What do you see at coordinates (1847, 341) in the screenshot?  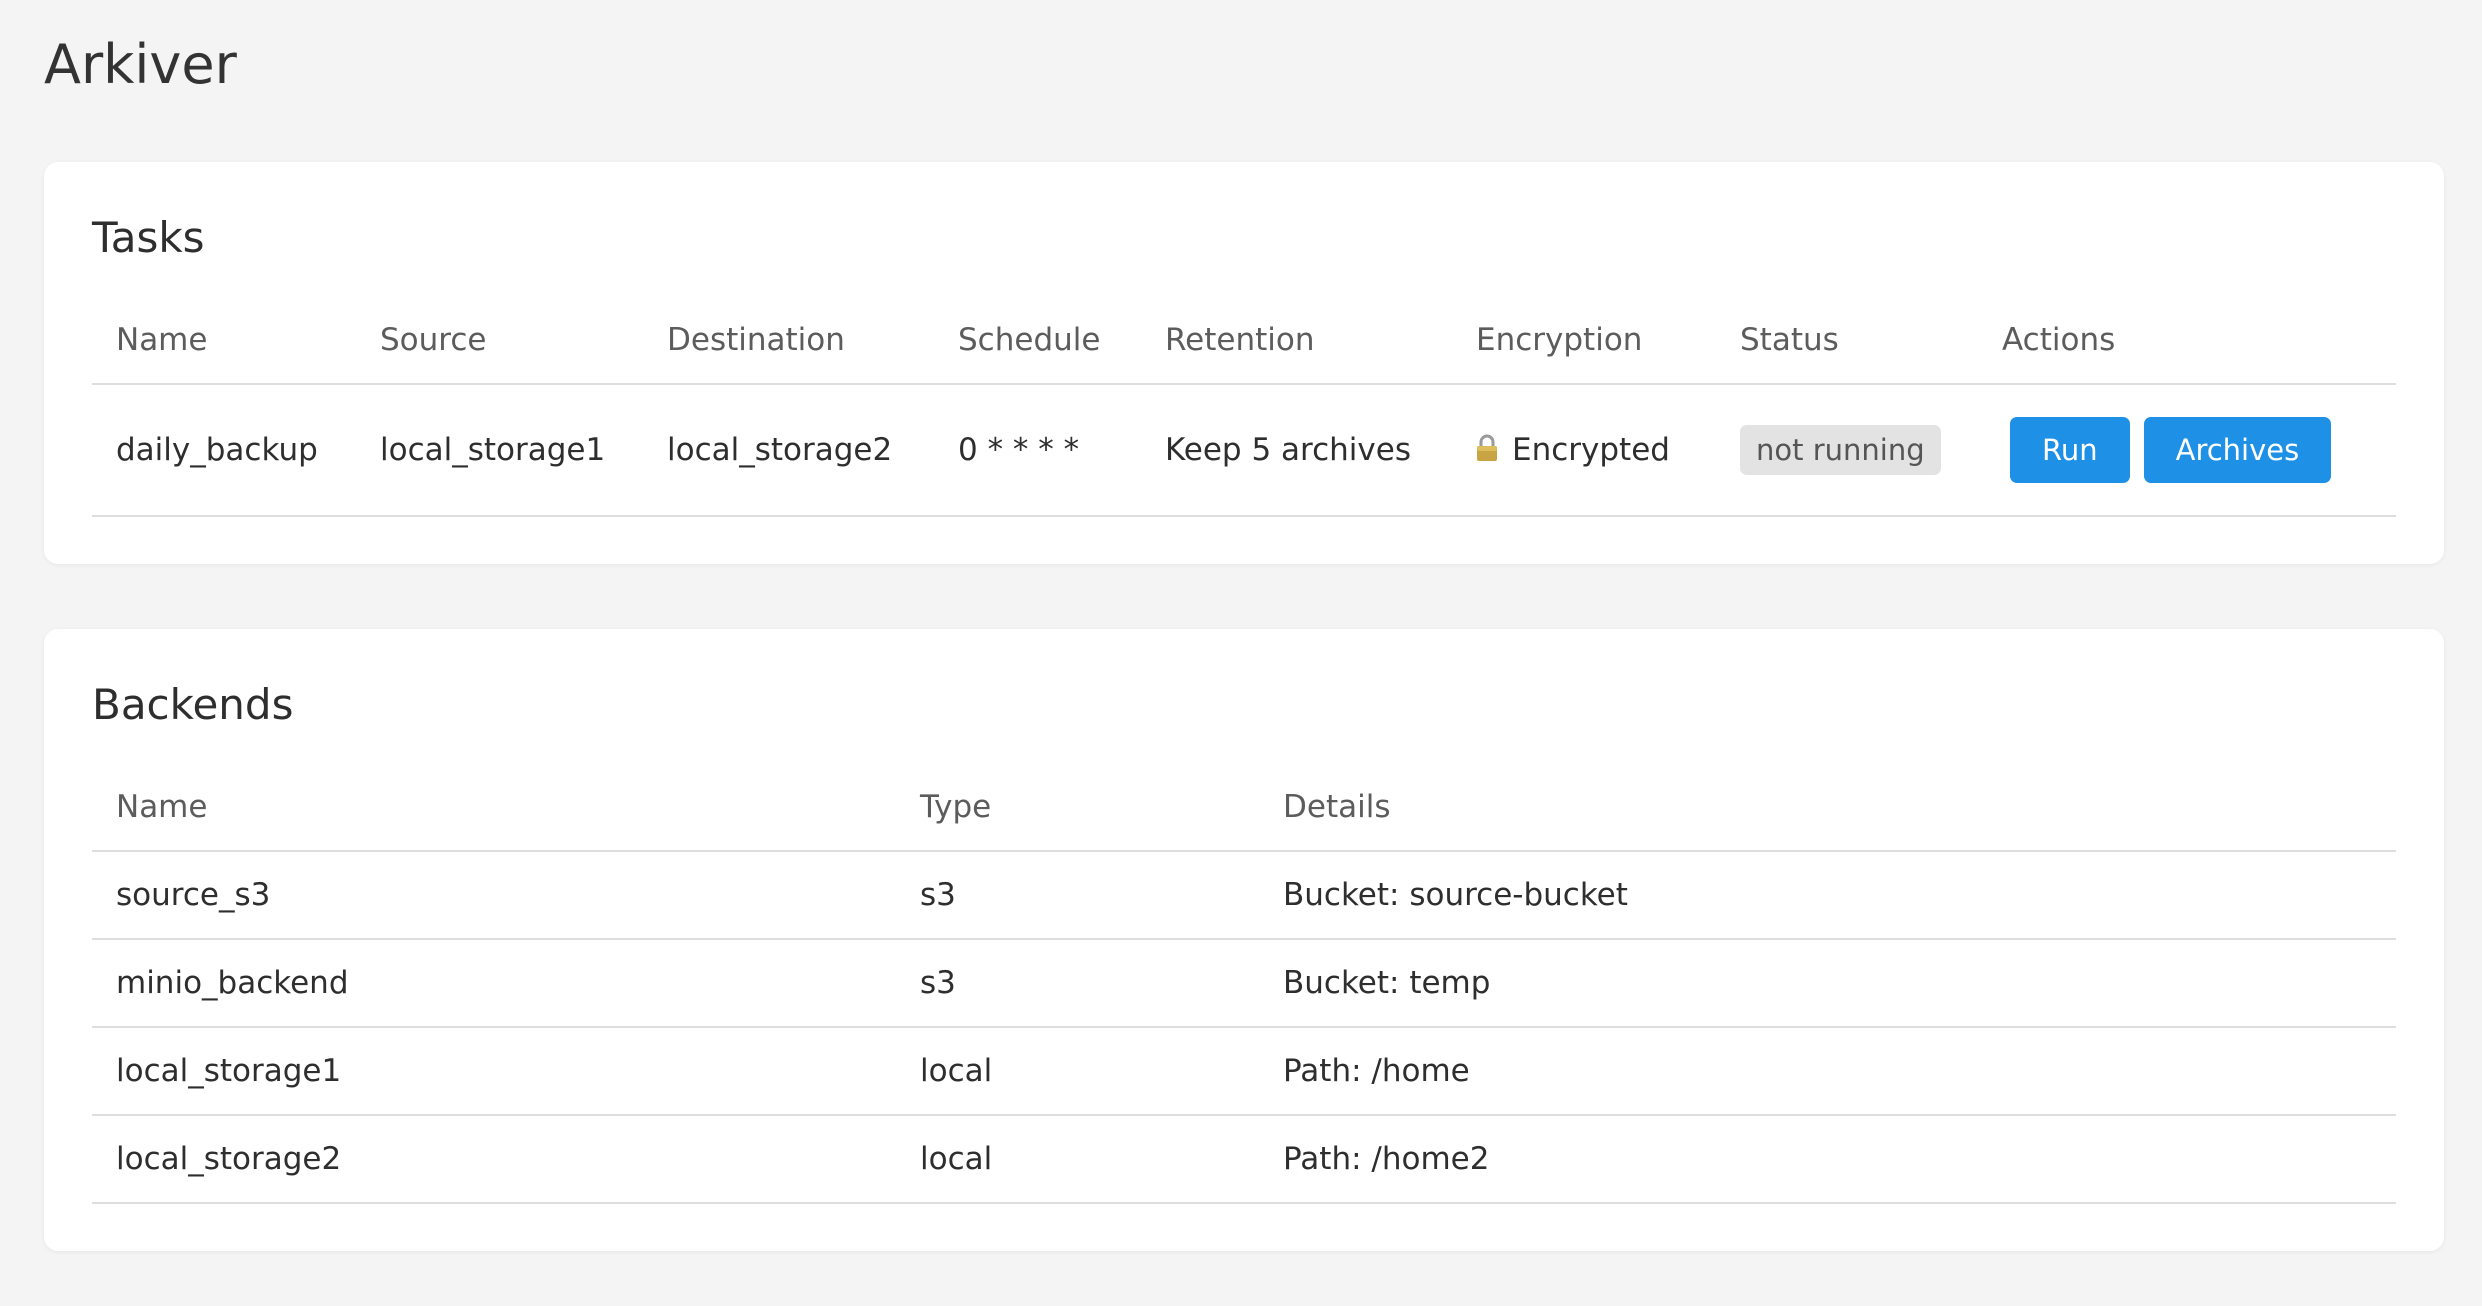 I see `column-header-status: Status` at bounding box center [1847, 341].